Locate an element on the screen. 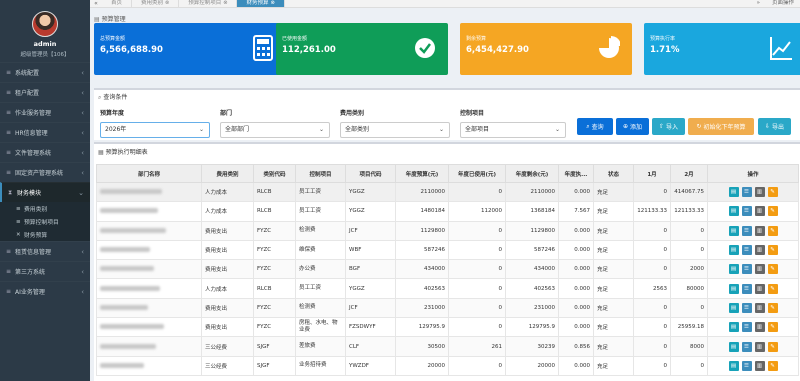  table-cell: WBF is located at coordinates (370, 250).